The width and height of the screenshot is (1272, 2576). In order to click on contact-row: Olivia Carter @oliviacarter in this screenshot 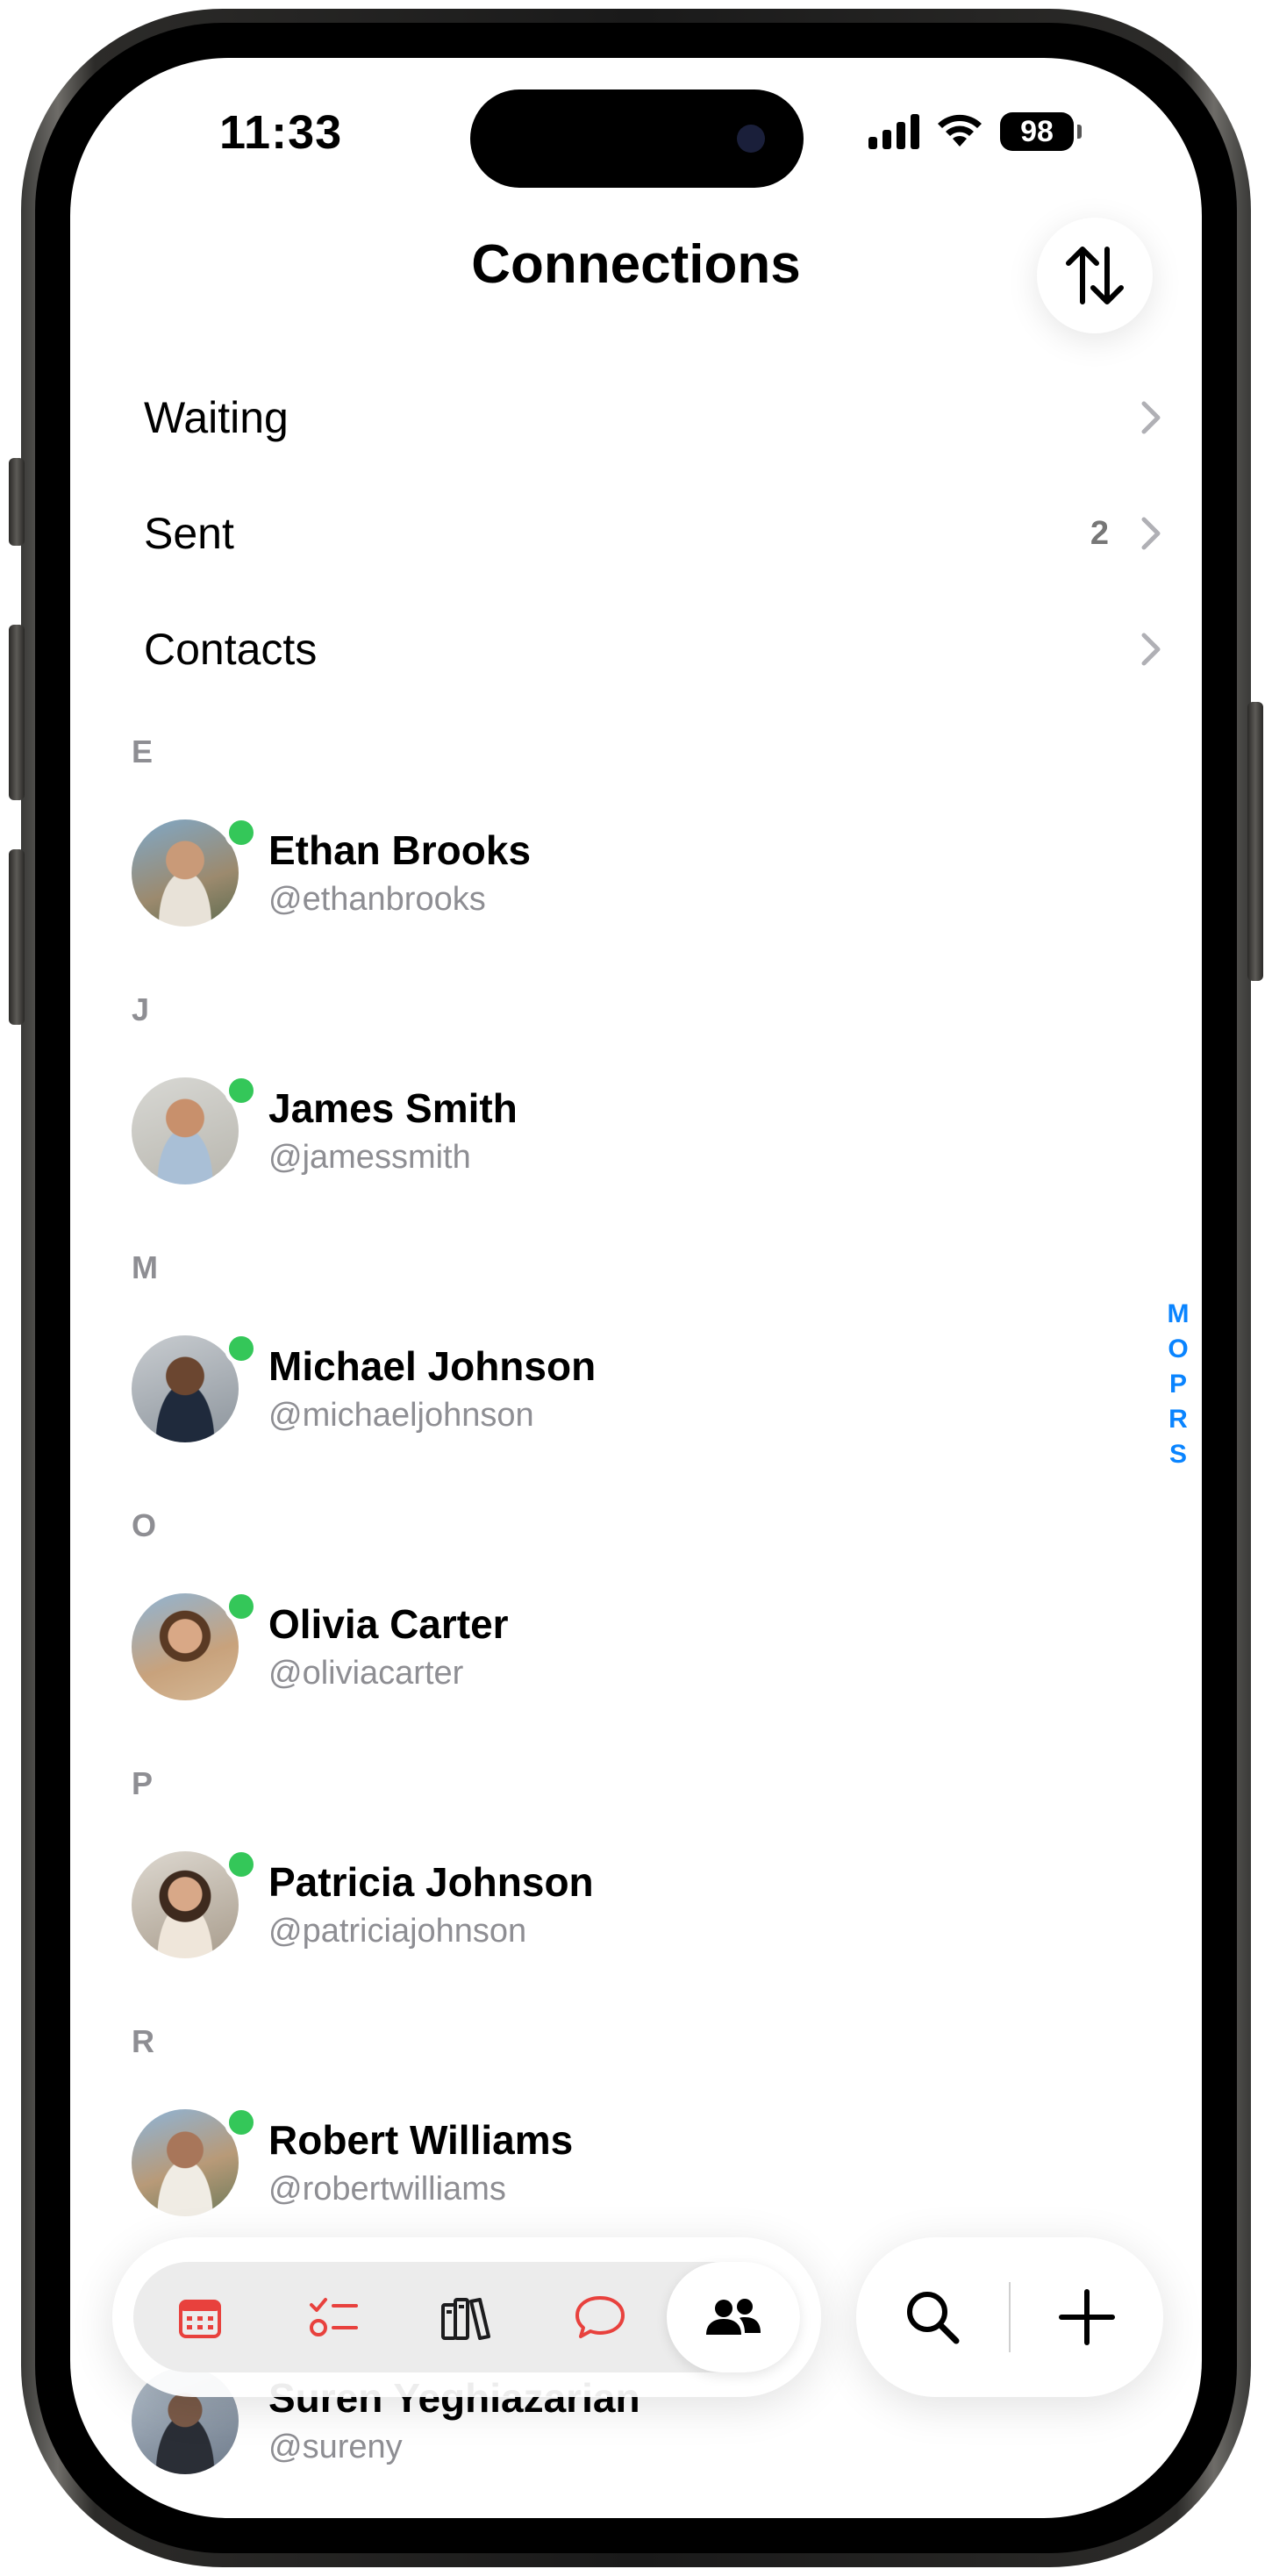, I will do `click(614, 1648)`.